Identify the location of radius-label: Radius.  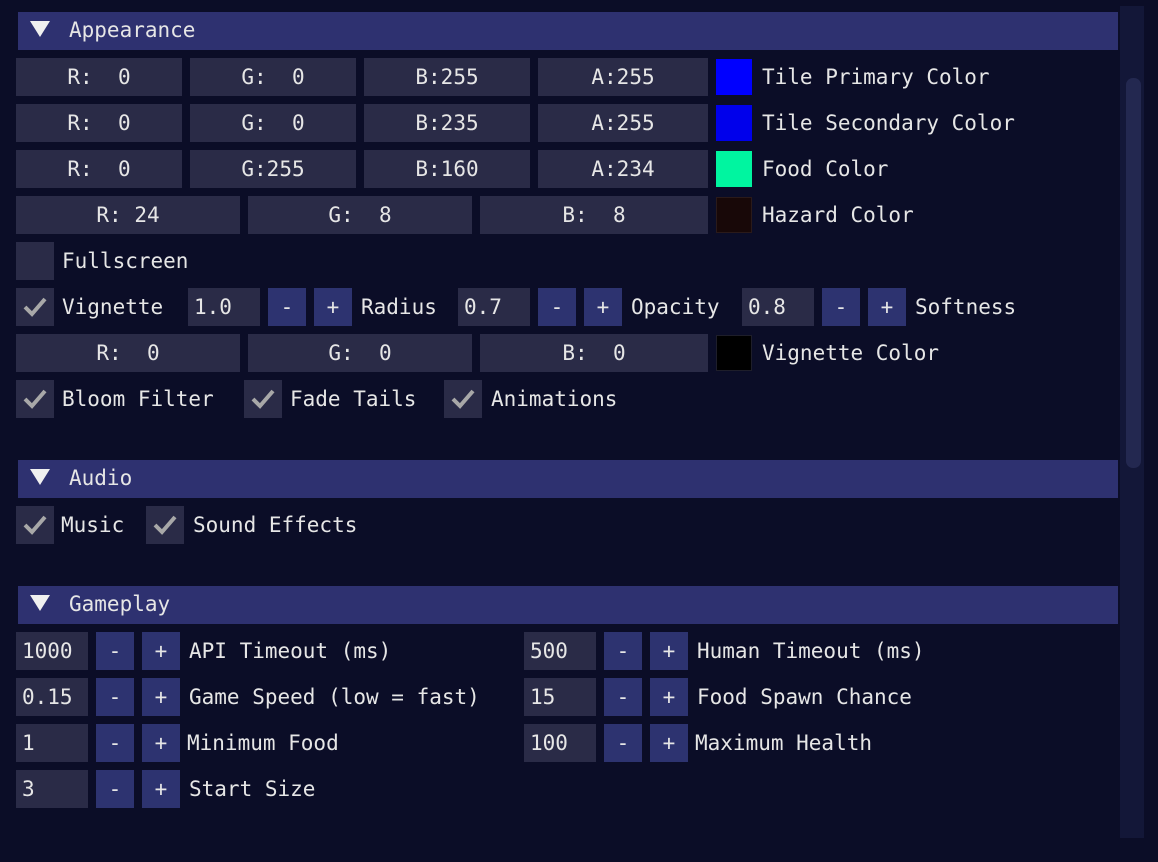
(399, 307).